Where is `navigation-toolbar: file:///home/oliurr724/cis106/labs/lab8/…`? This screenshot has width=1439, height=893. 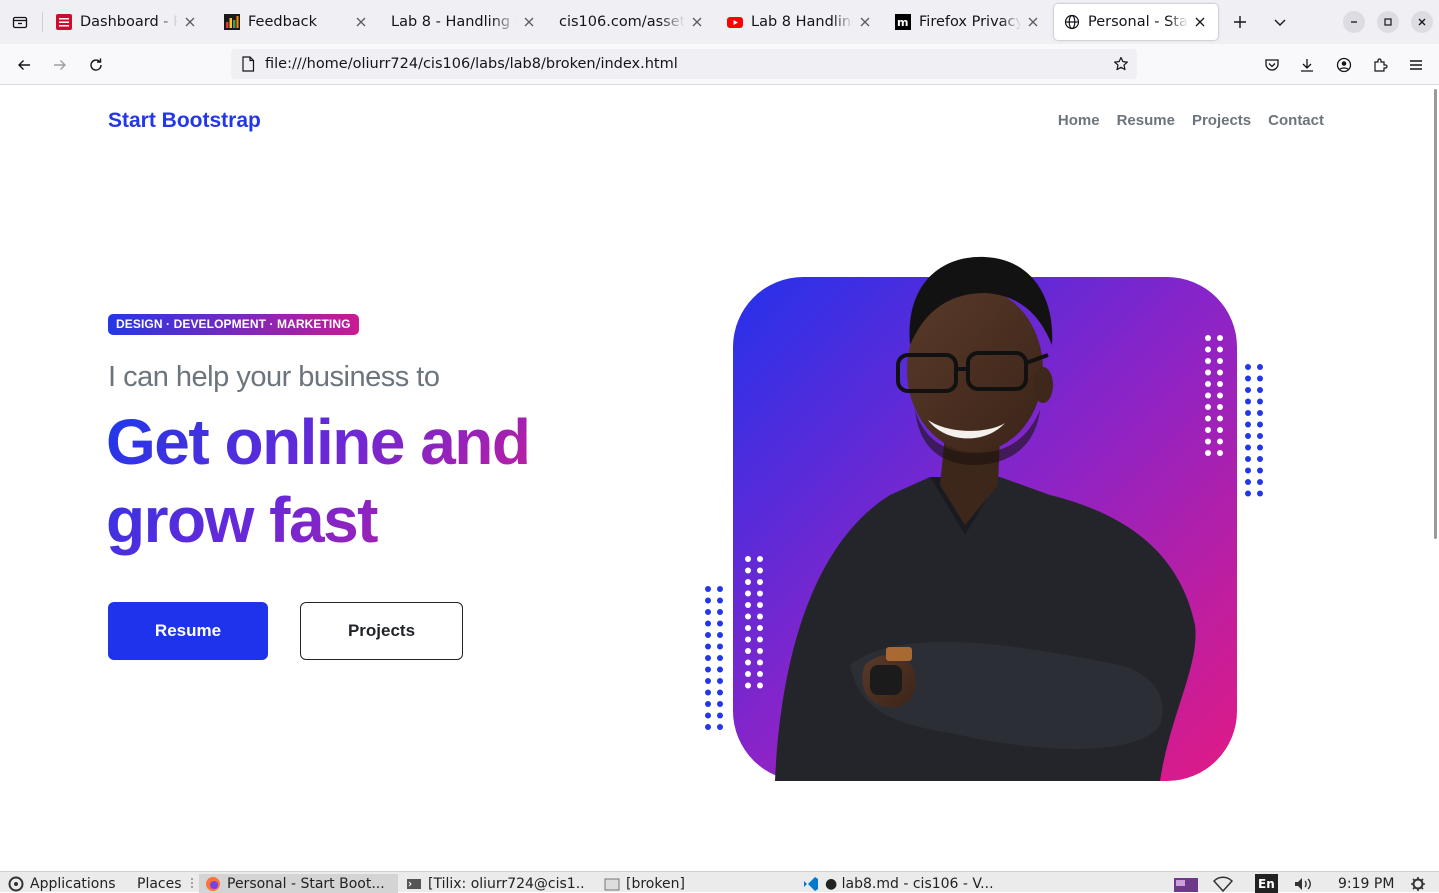 navigation-toolbar: file:///home/oliurr724/cis106/labs/lab8/… is located at coordinates (719, 64).